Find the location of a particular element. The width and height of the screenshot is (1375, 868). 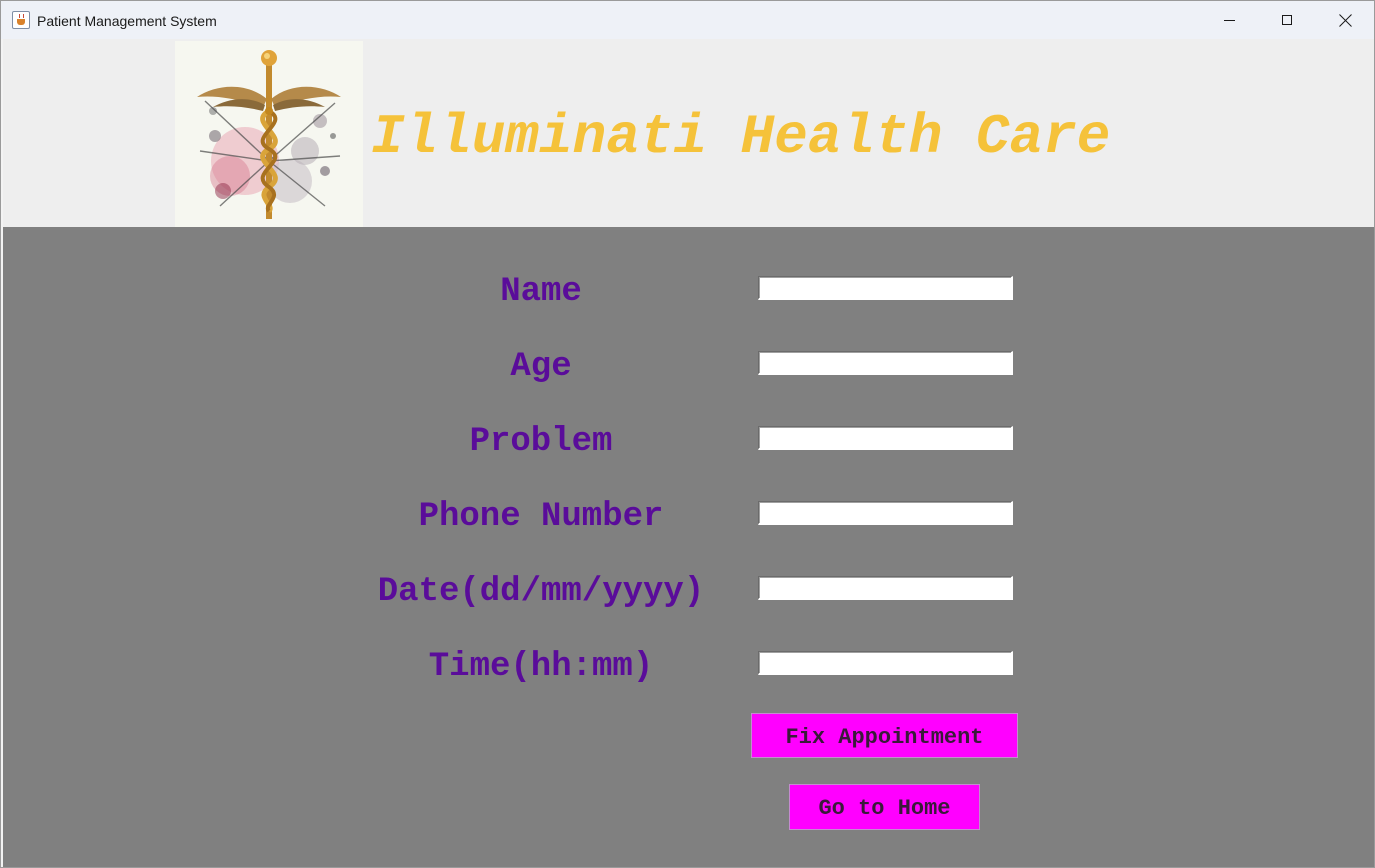

minimize-button is located at coordinates (1229, 20).